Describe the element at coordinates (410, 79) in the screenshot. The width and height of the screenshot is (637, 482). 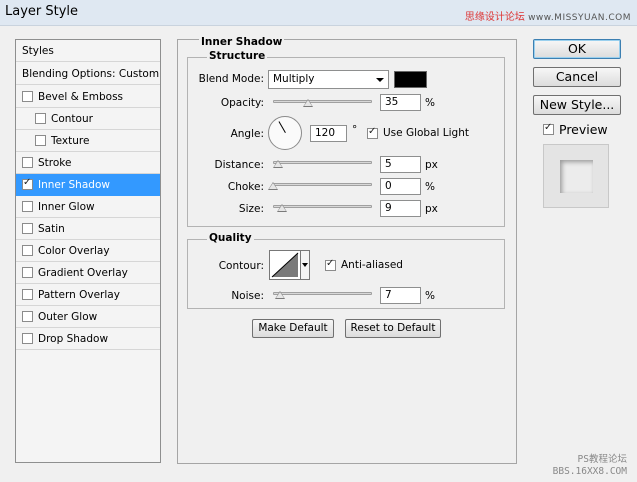
I see `shadow-color-swatch` at that location.